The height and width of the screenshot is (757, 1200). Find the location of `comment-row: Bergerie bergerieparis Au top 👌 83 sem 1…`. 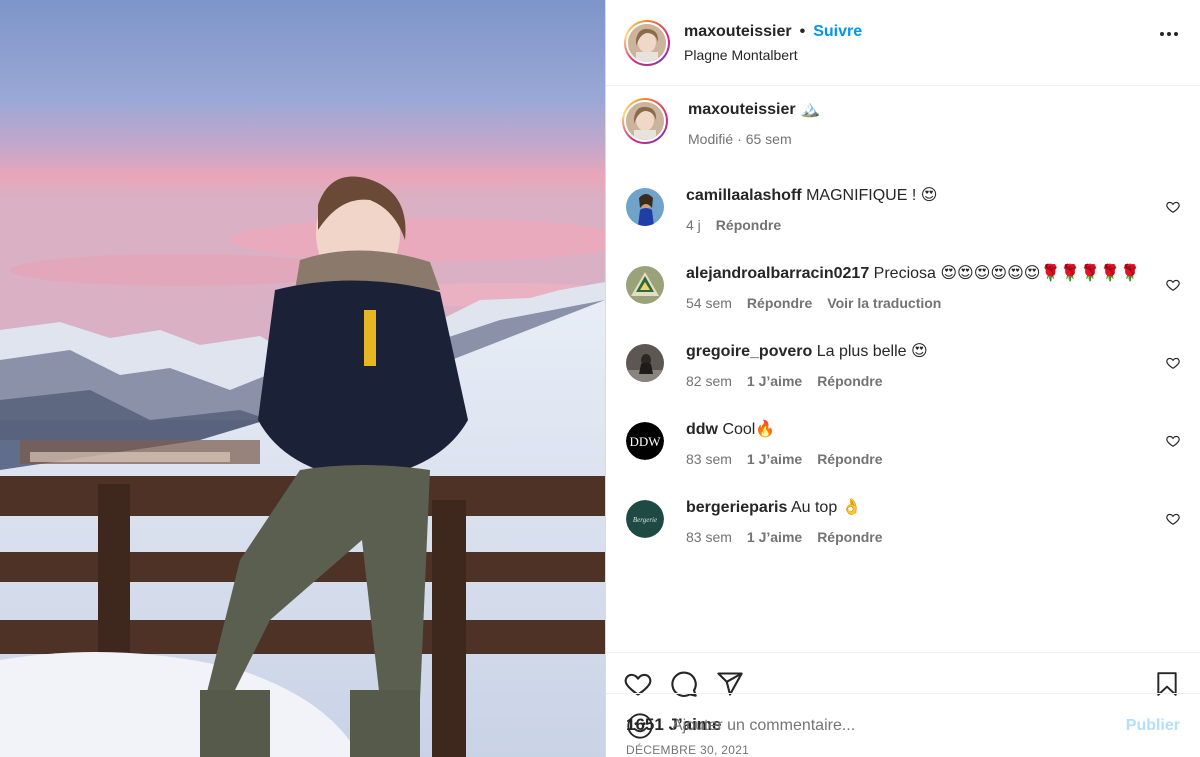

comment-row: Bergerie bergerieparis Au top 👌 83 sem 1… is located at coordinates (903, 537).